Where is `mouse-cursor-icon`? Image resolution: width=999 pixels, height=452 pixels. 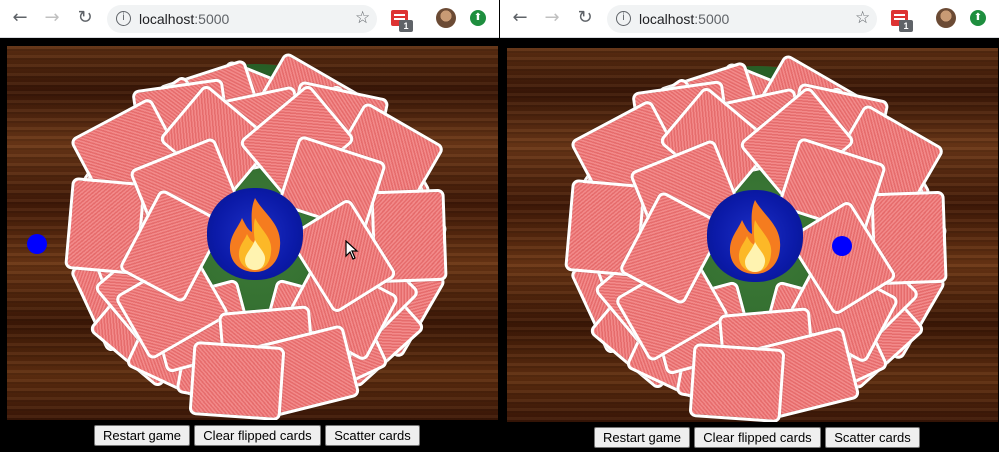
mouse-cursor-icon is located at coordinates (352, 250).